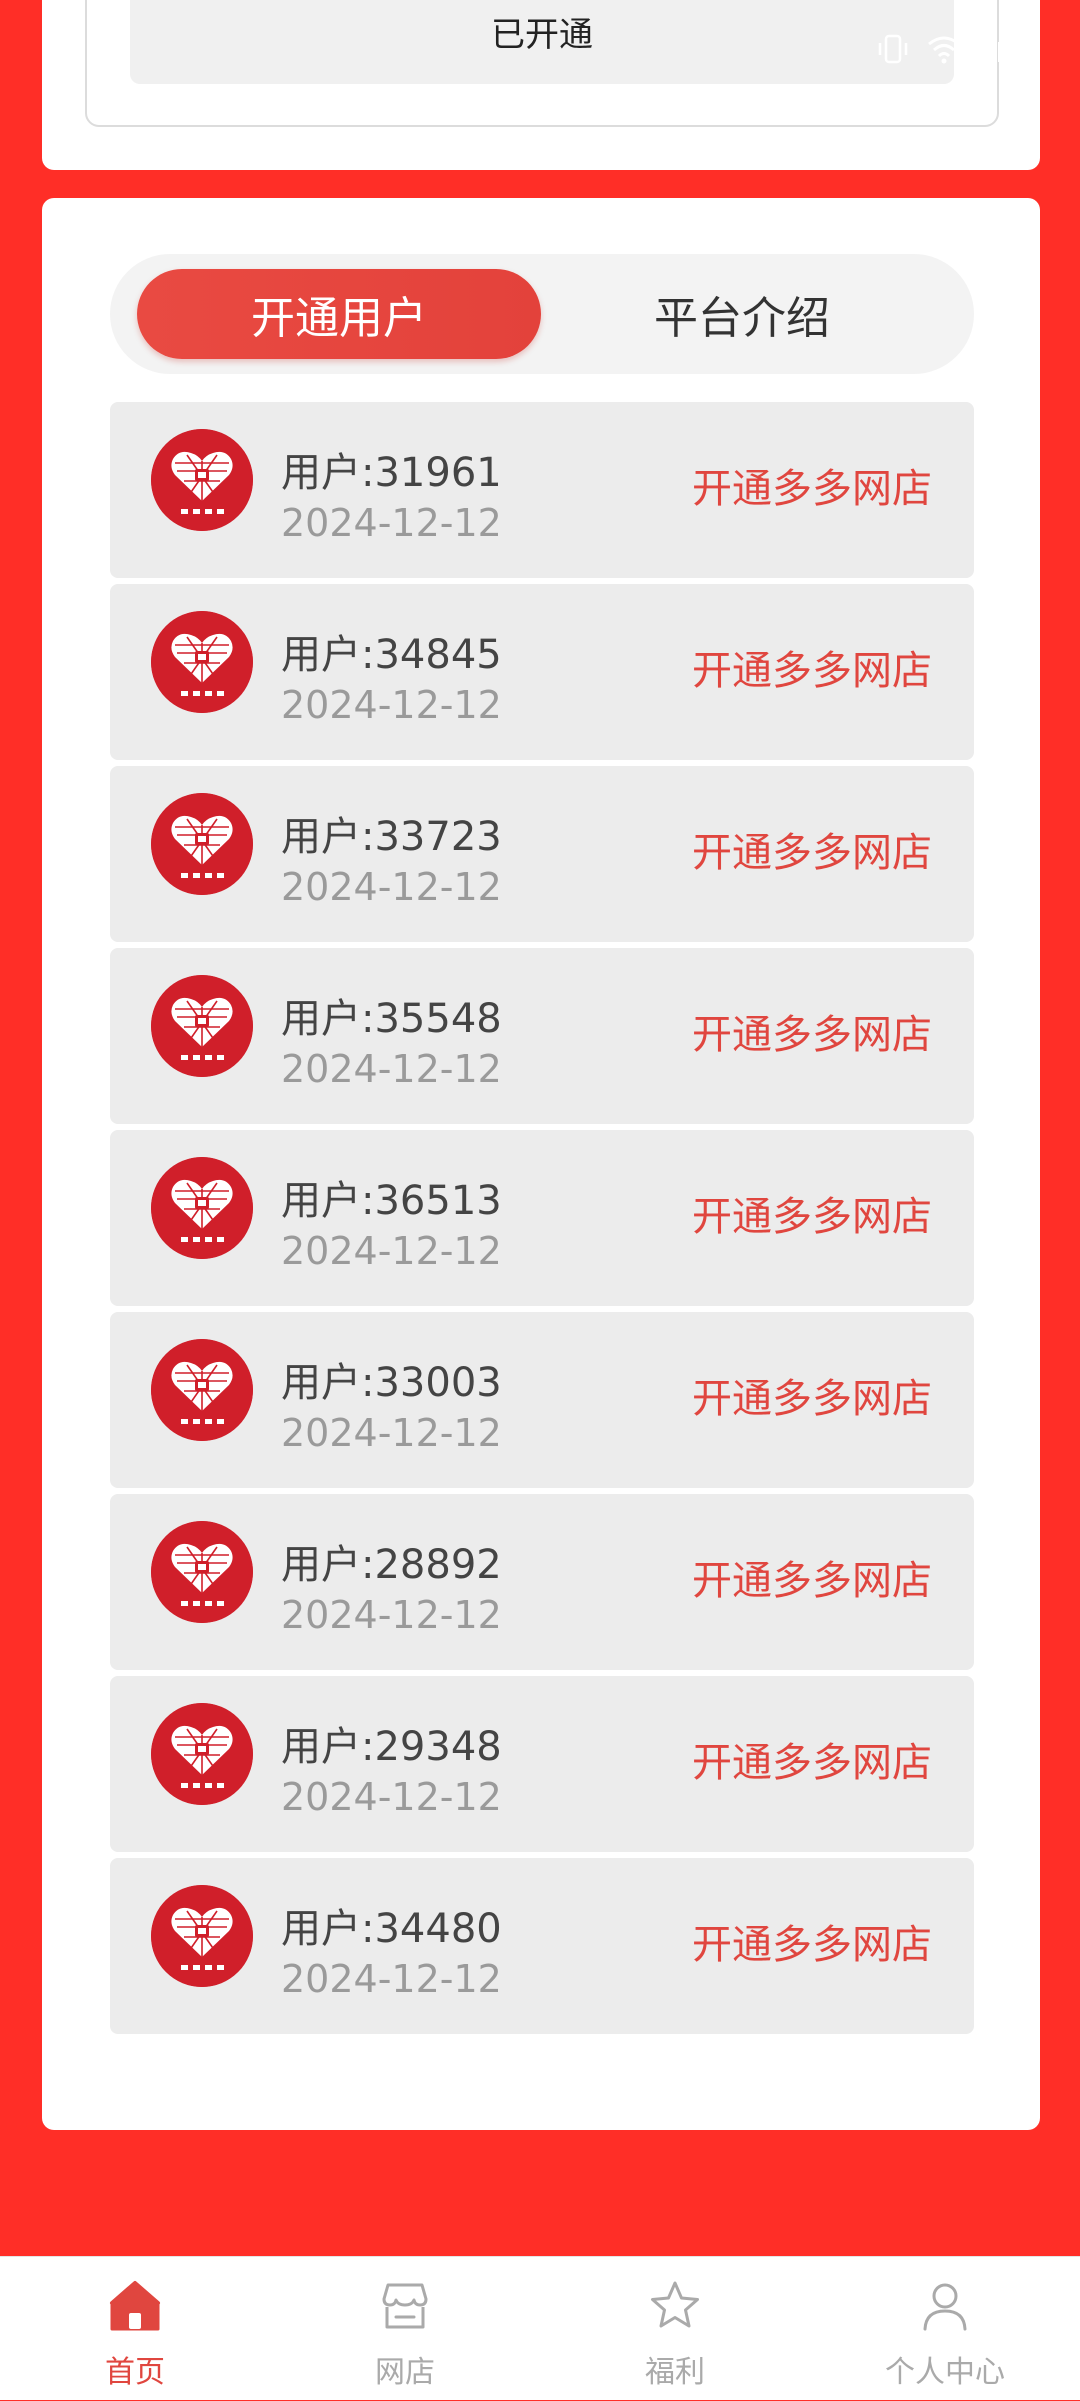 Image resolution: width=1080 pixels, height=2401 pixels. What do you see at coordinates (675, 2372) in the screenshot?
I see `nav-label: 福利` at bounding box center [675, 2372].